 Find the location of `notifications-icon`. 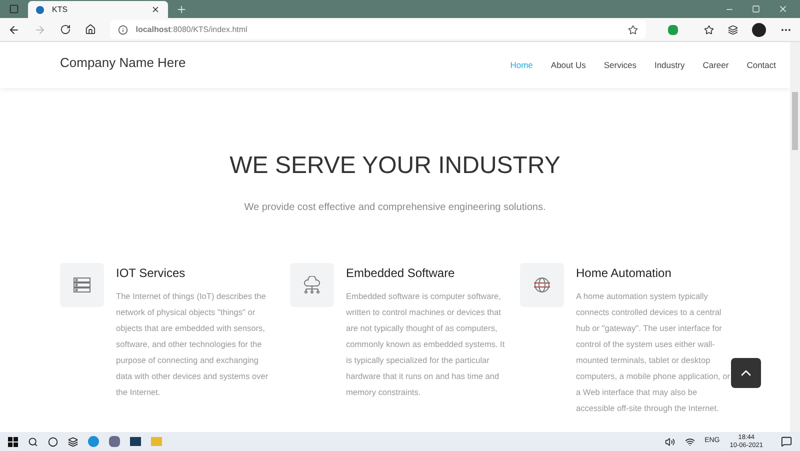

notifications-icon is located at coordinates (786, 441).